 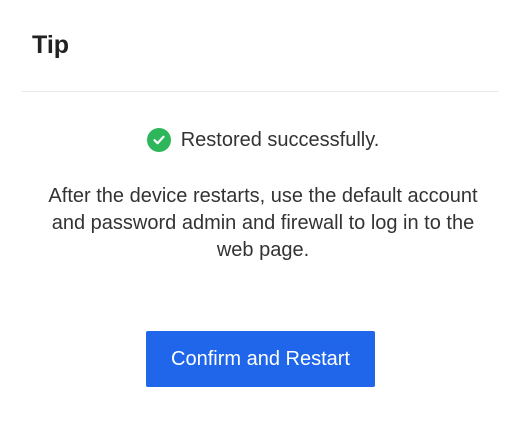 I want to click on confirm-restart-button: Confirm and Restart, so click(x=260, y=359).